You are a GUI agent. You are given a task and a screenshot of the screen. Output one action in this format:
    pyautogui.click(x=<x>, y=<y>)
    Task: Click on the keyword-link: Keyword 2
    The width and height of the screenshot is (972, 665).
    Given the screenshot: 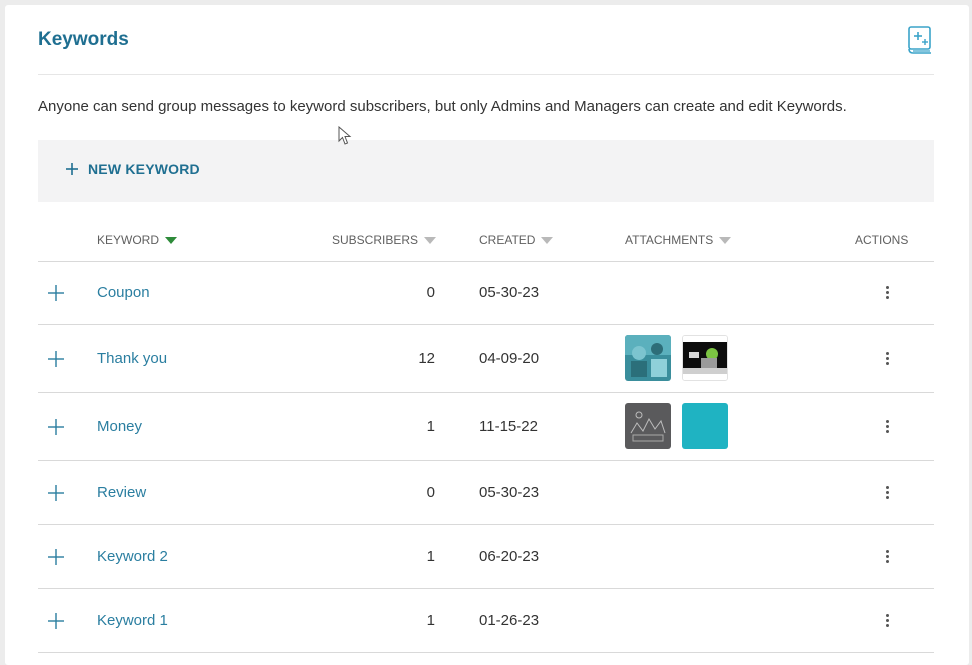 What is the action you would take?
    pyautogui.click(x=132, y=556)
    